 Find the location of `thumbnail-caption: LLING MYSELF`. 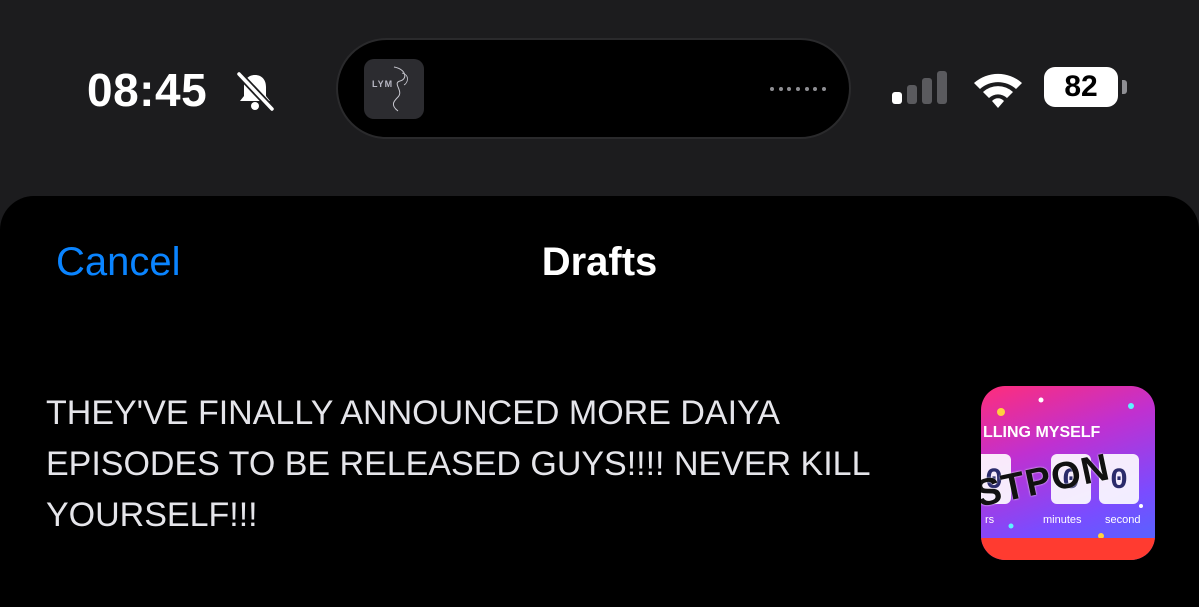

thumbnail-caption: LLING MYSELF is located at coordinates (1042, 432).